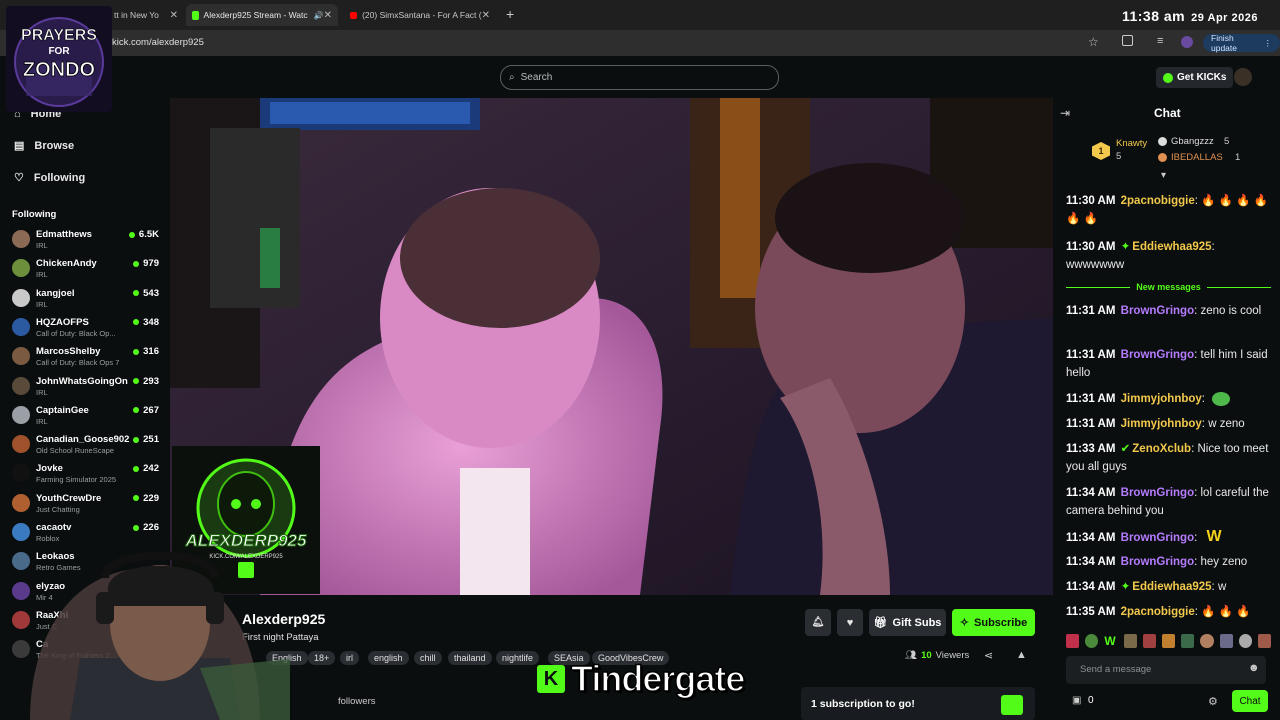  I want to click on tag-chip: chill, so click(428, 658).